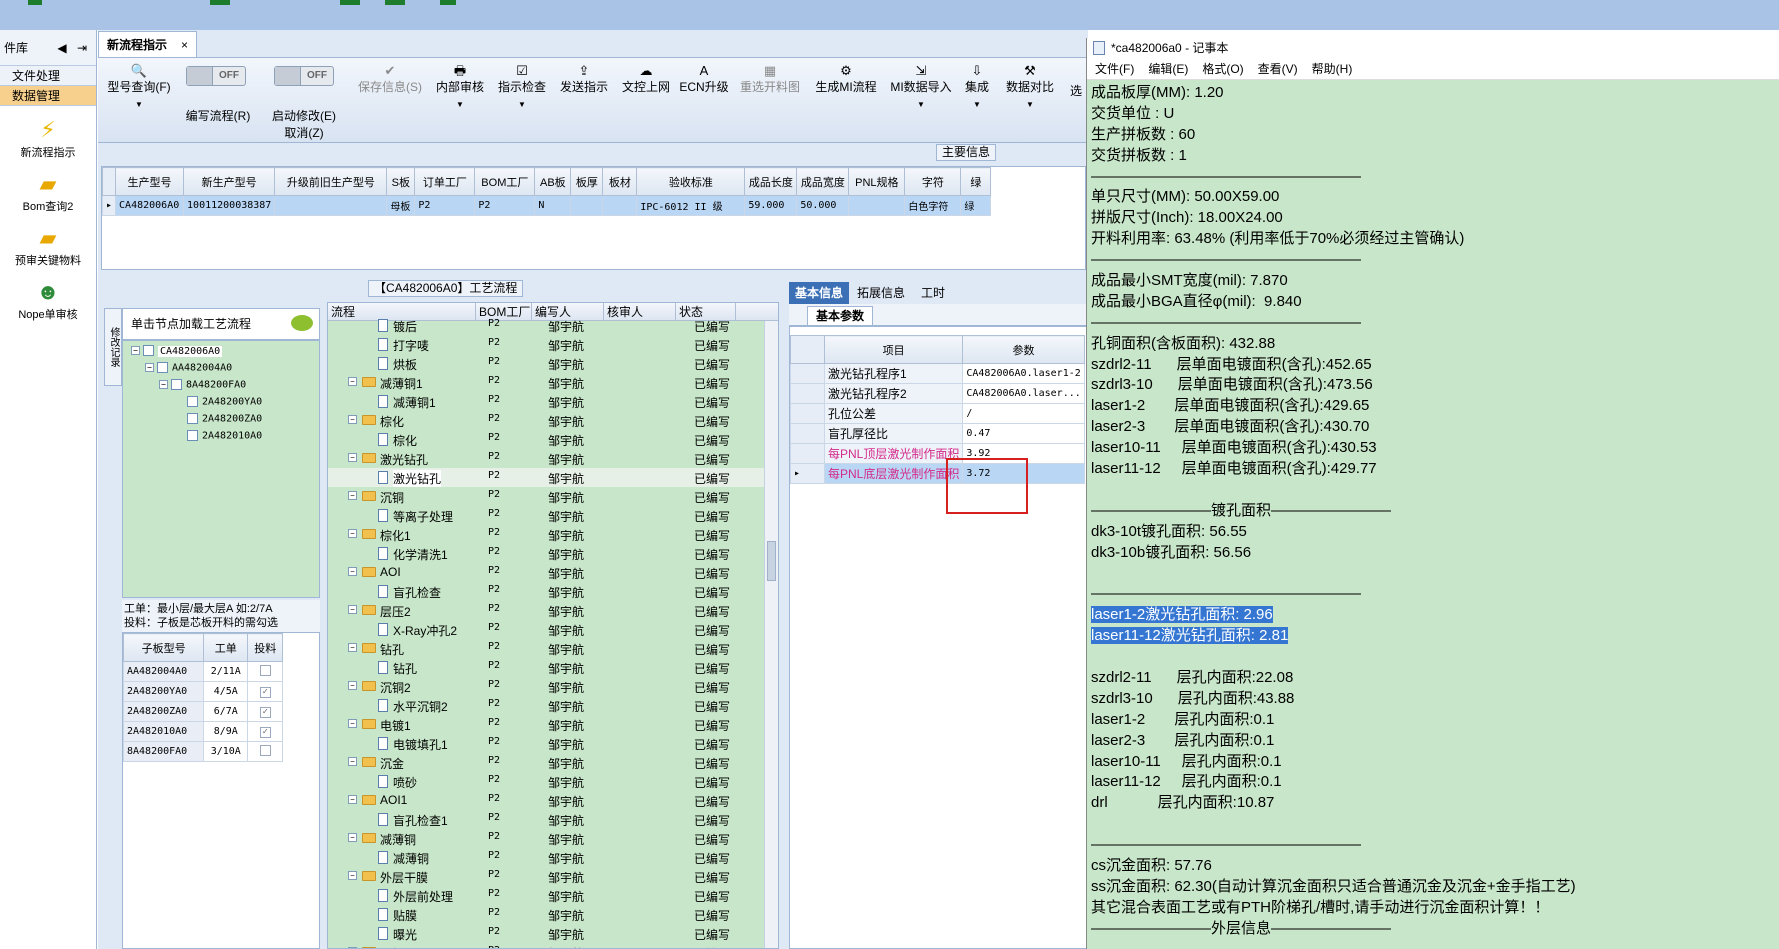 The width and height of the screenshot is (1779, 949). Describe the element at coordinates (553, 591) in the screenshot. I see `flow-row: 盲孔检查 P2 邹宇航 已编写` at that location.